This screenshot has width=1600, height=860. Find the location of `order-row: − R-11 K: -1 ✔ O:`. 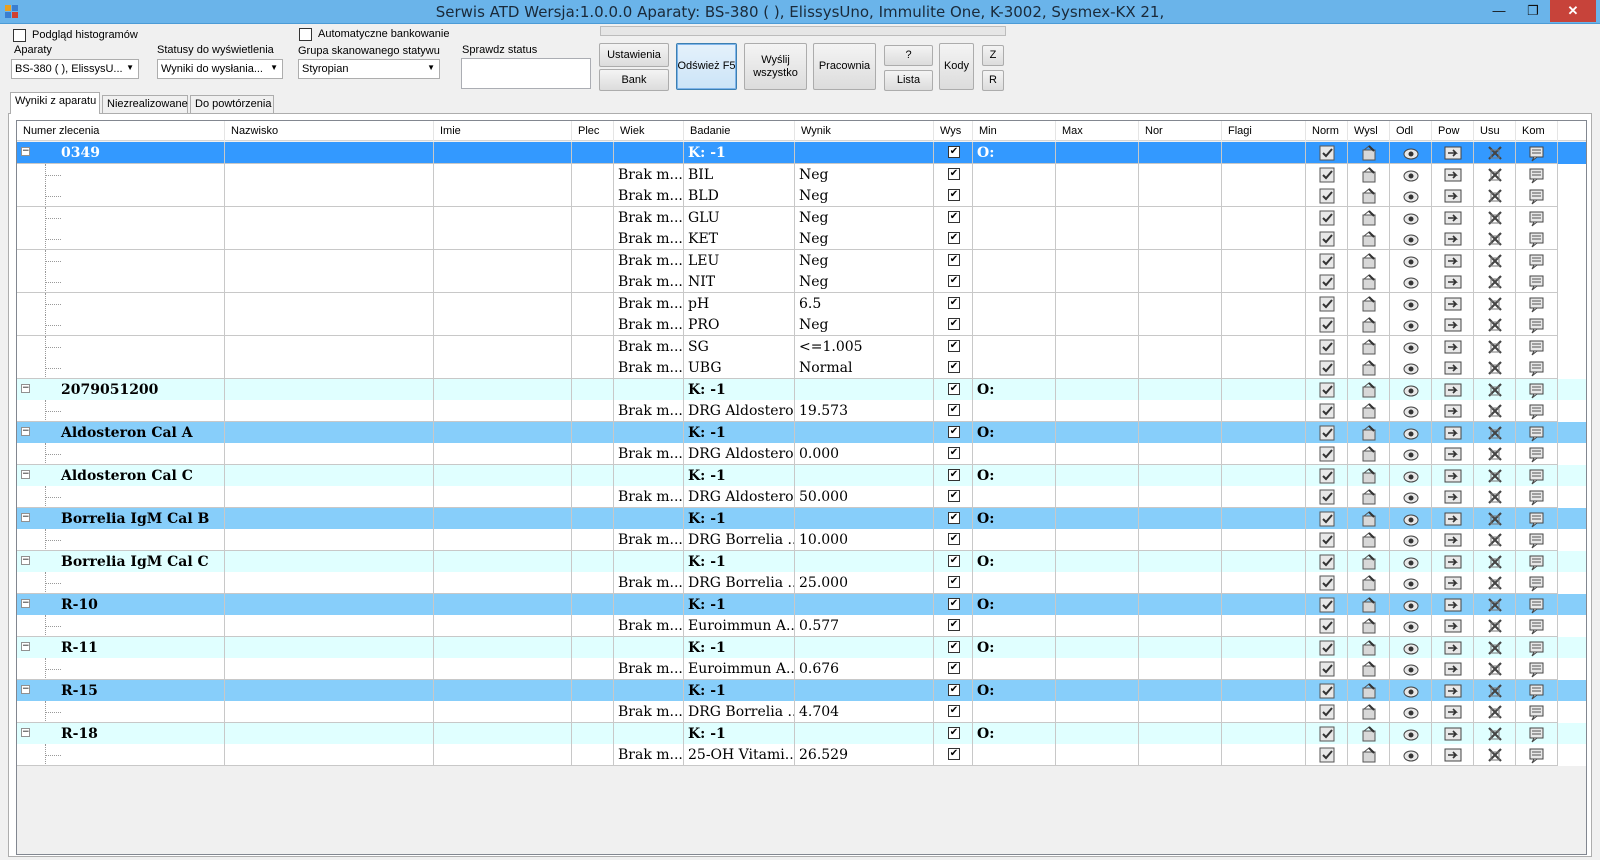

order-row: − R-11 K: -1 ✔ O: is located at coordinates (801, 647).